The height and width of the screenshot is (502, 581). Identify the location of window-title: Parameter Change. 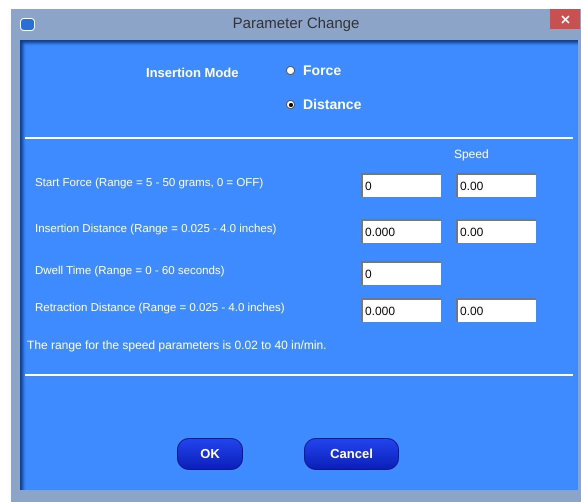
(296, 24).